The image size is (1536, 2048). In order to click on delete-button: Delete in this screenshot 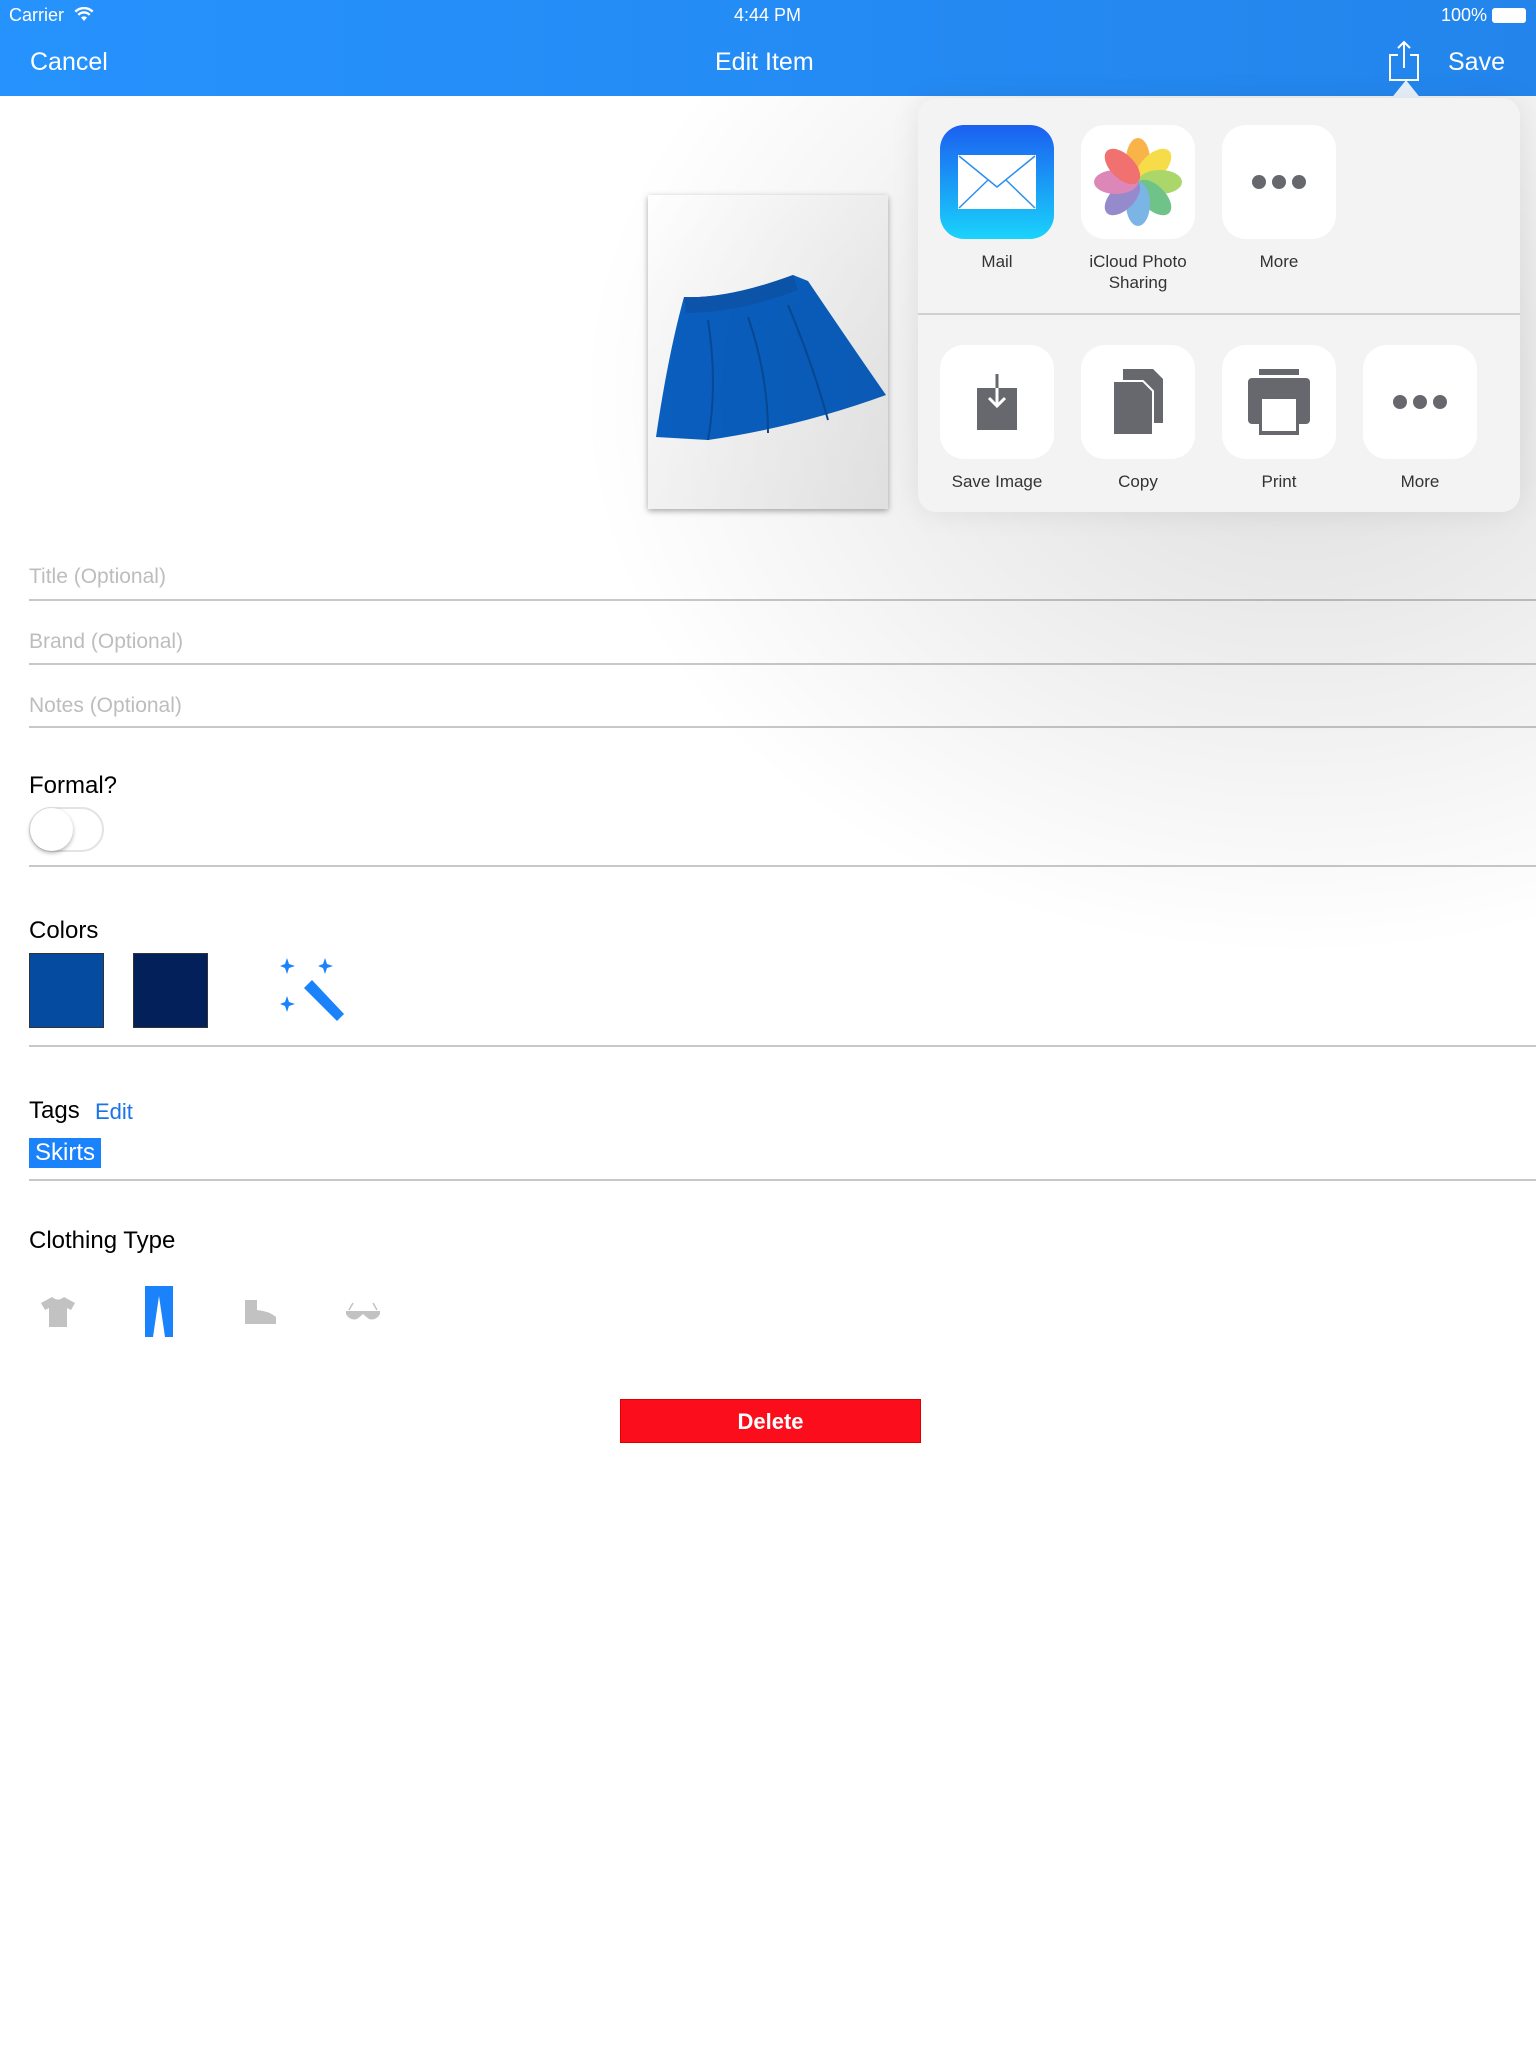, I will do `click(770, 1421)`.